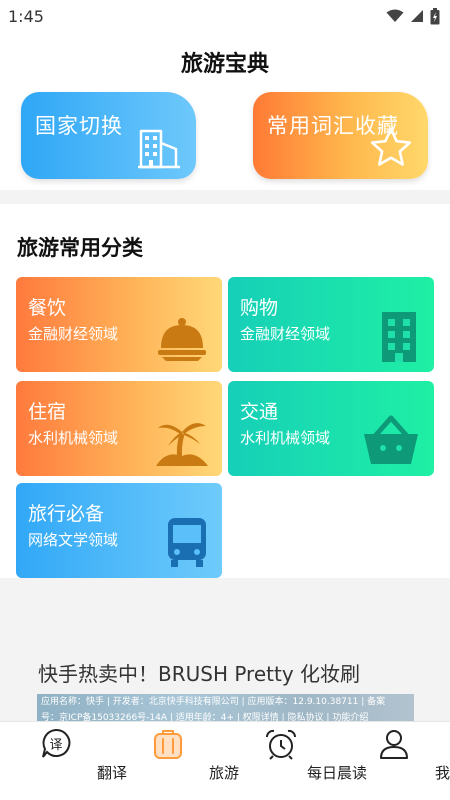 The image size is (450, 800). What do you see at coordinates (79, 126) in the screenshot?
I see `country-switch-label: 国家切换` at bounding box center [79, 126].